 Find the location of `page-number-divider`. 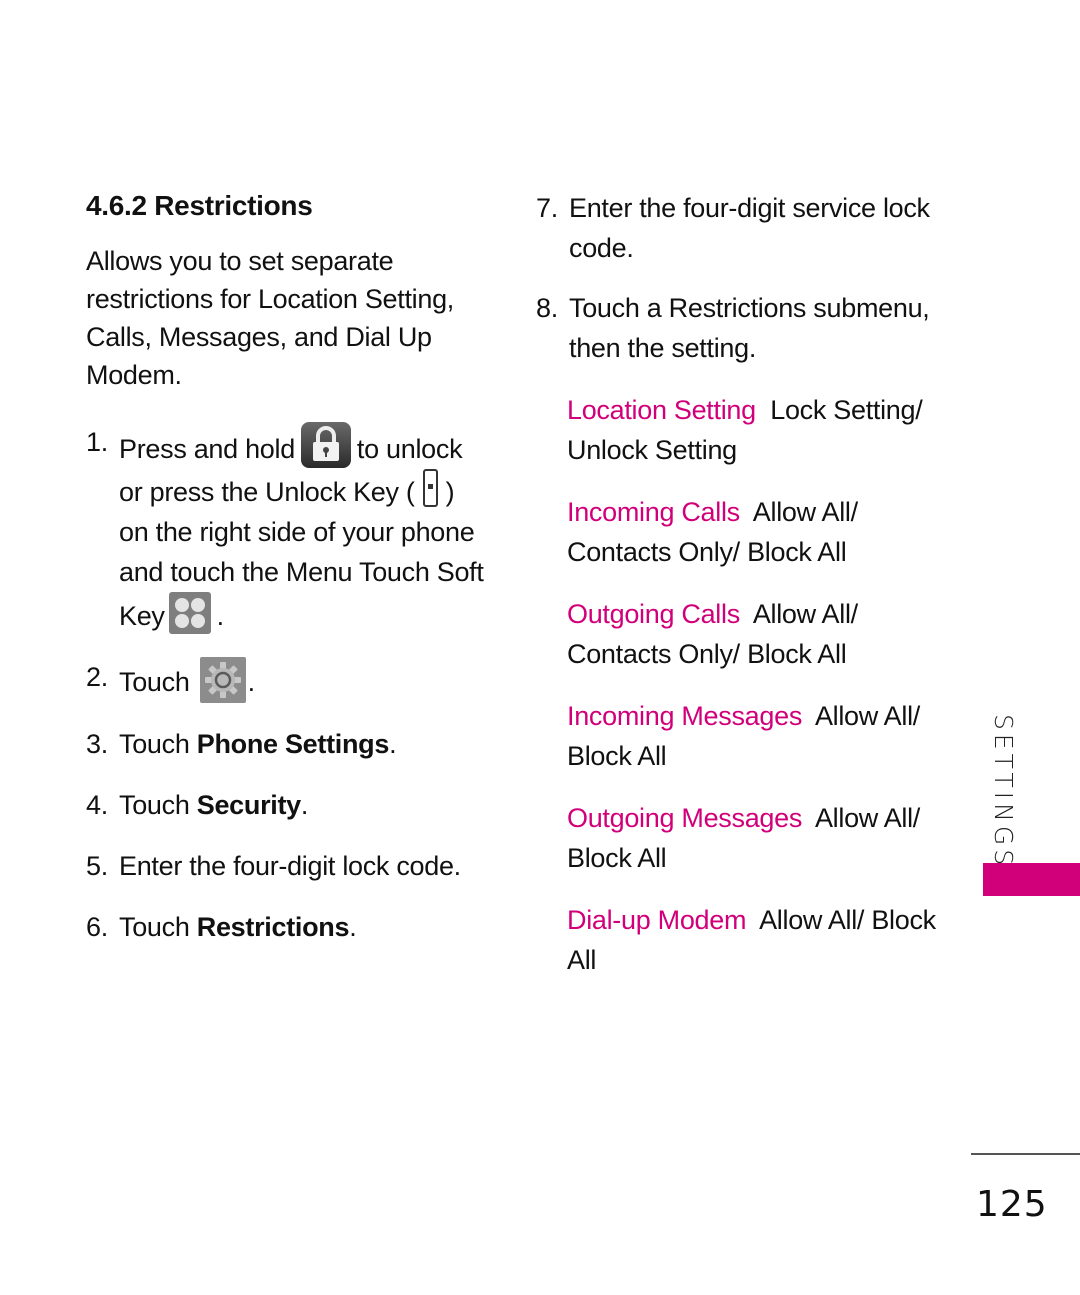

page-number-divider is located at coordinates (1025, 1154).